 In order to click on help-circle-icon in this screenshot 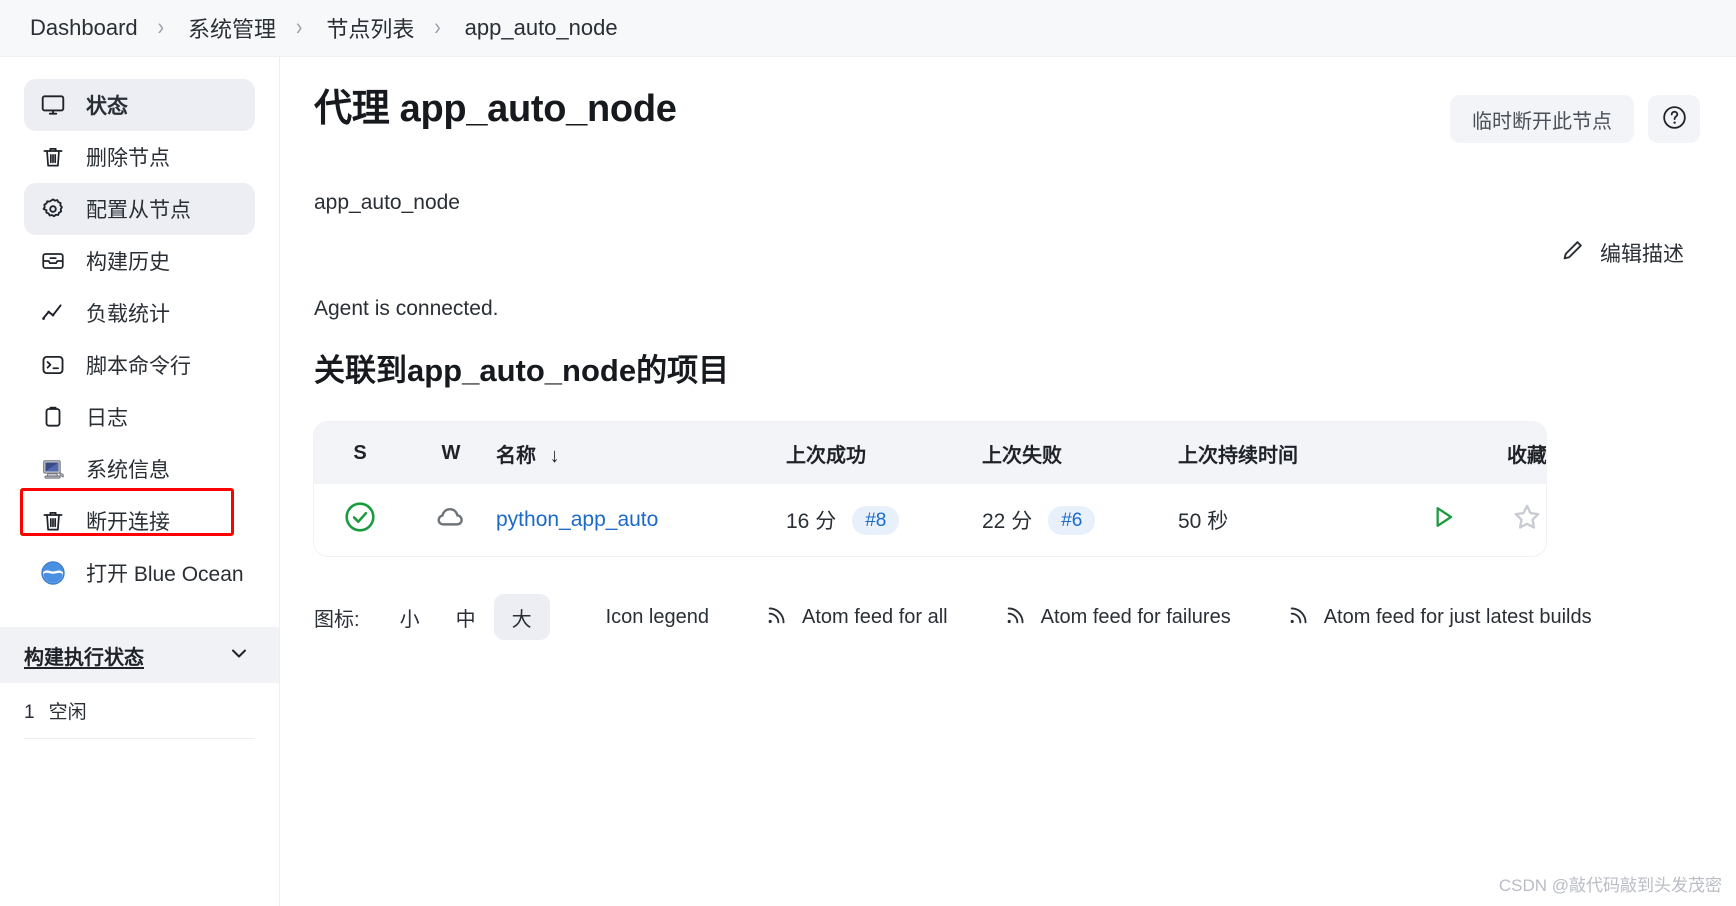, I will do `click(1674, 119)`.